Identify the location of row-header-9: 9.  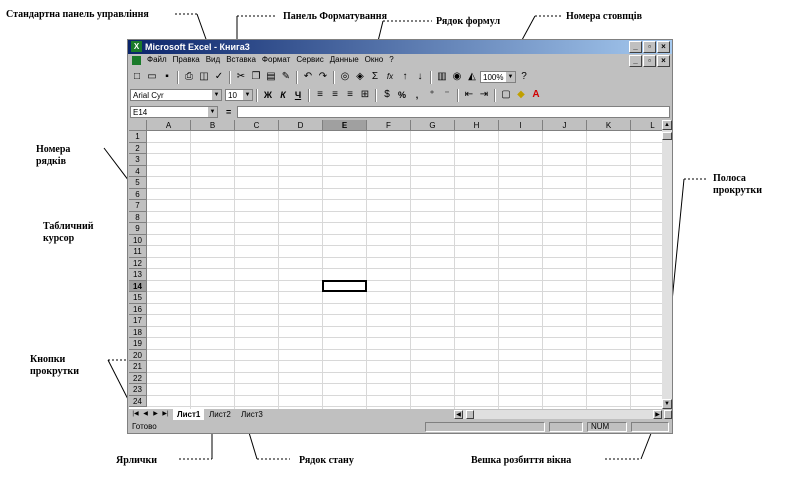
(138, 229).